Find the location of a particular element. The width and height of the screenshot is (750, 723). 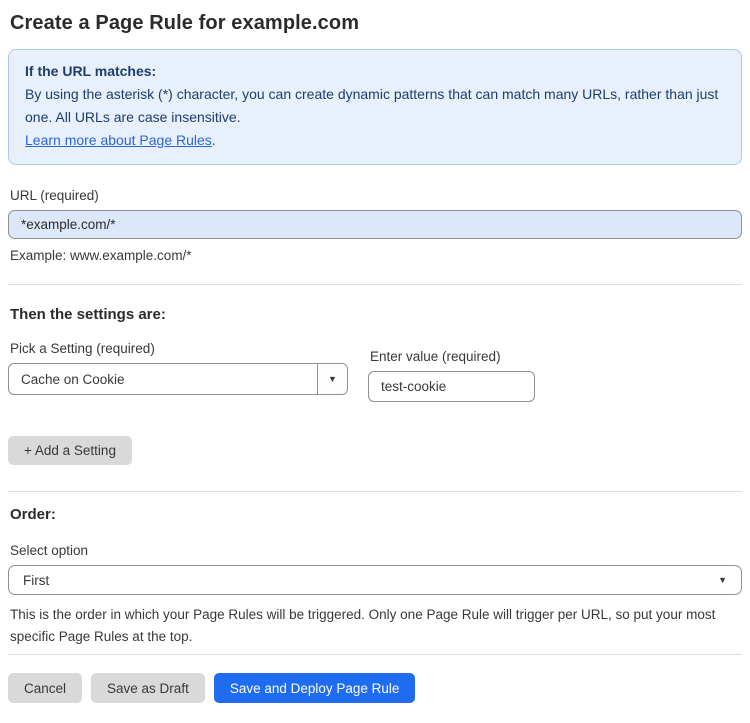

url-label: URL (required) is located at coordinates (54, 195).